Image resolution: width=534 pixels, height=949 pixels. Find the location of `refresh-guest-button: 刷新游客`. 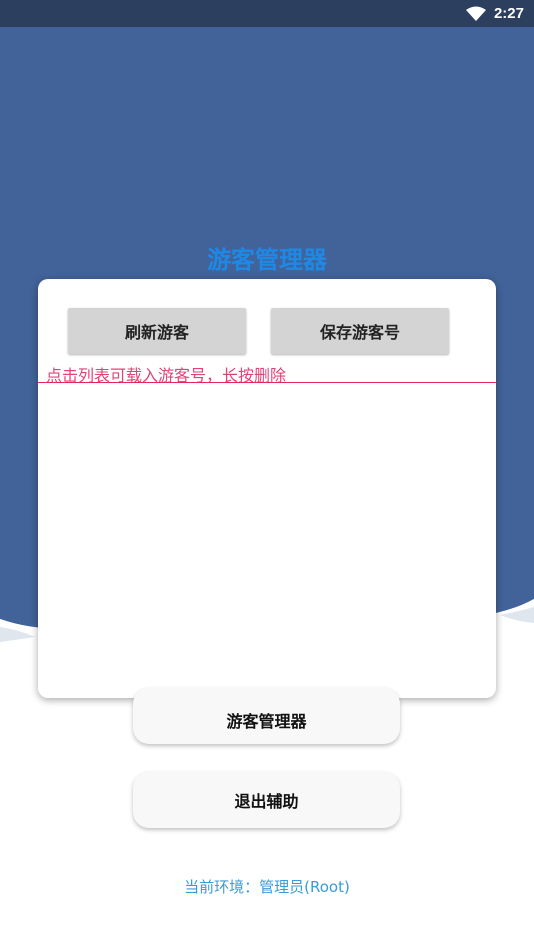

refresh-guest-button: 刷新游客 is located at coordinates (157, 331).